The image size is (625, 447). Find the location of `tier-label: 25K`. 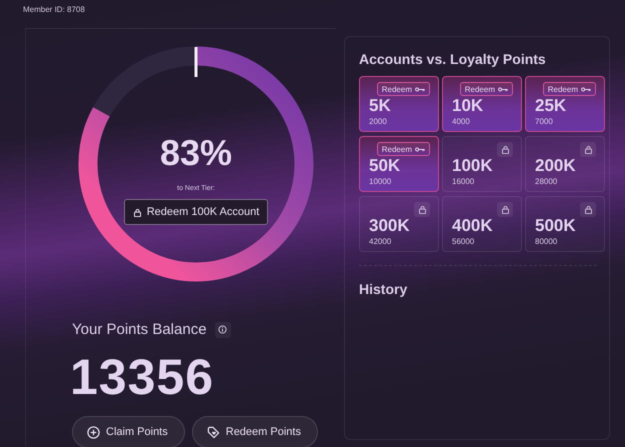

tier-label: 25K is located at coordinates (551, 106).